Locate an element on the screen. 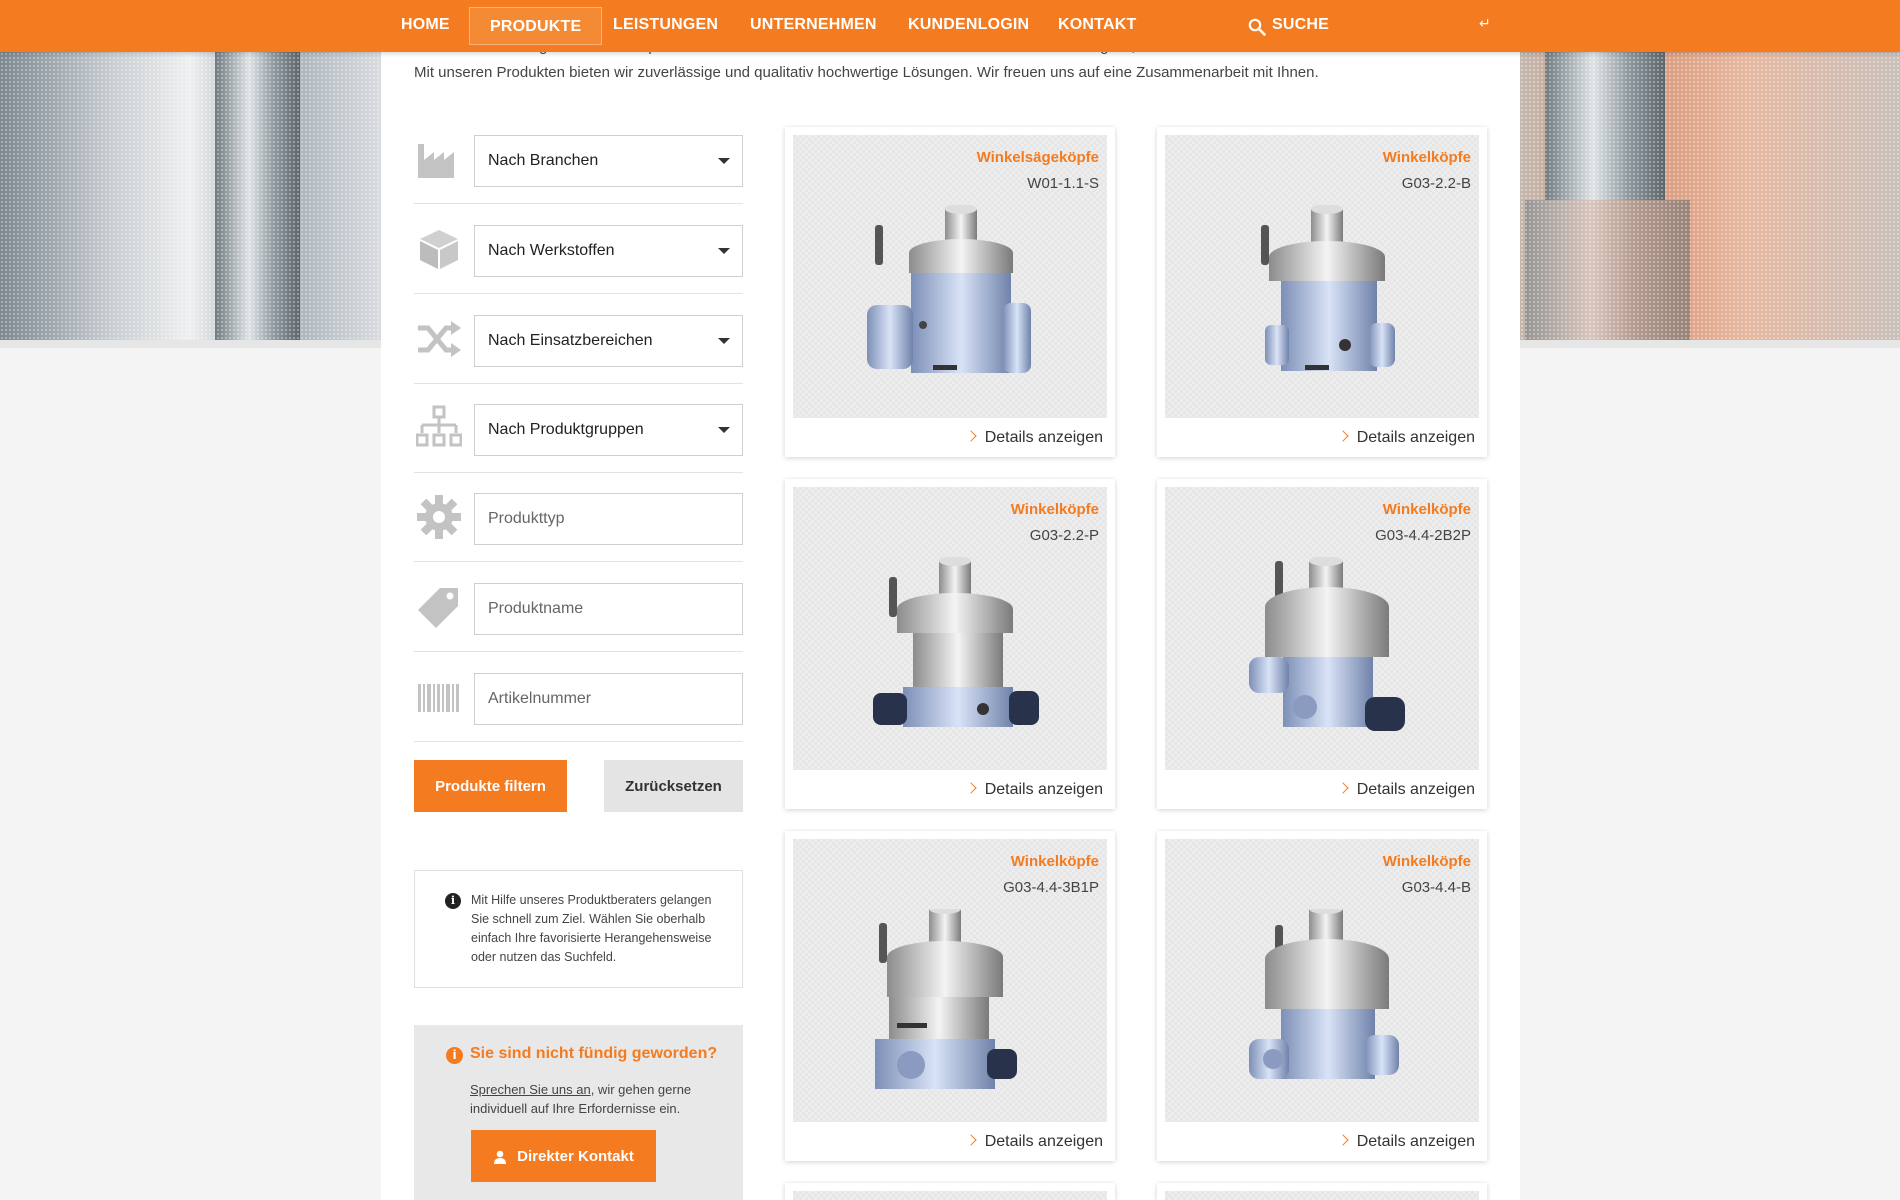 This screenshot has width=1900, height=1200. product-card: Winkelköpfe G03-4.4-B Details anzeigen is located at coordinates (1322, 996).